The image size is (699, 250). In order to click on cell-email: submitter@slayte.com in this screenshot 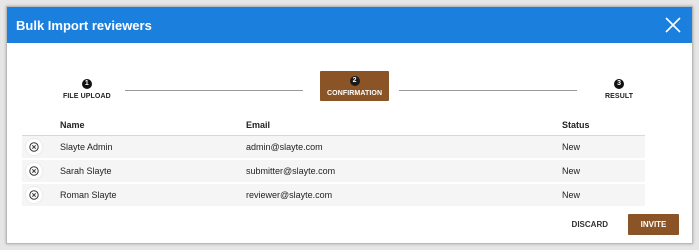, I will do `click(404, 170)`.